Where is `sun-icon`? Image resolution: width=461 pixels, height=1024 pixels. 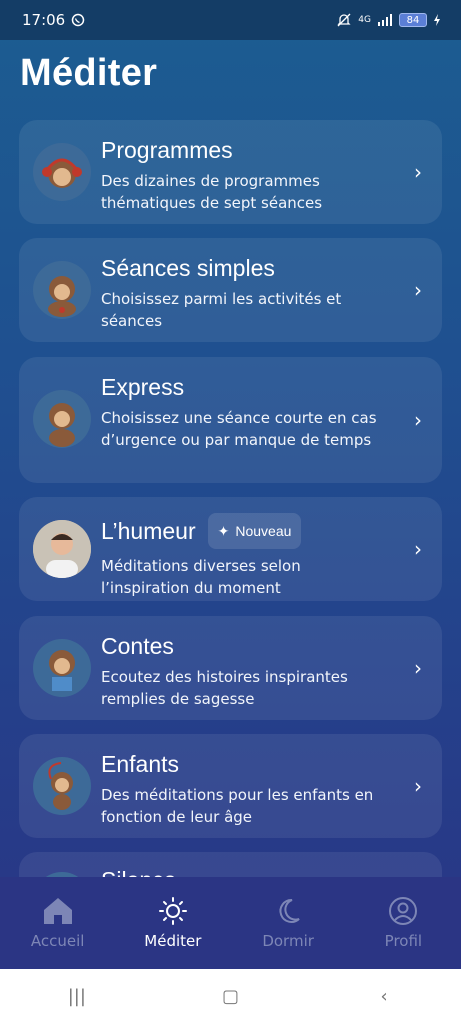 sun-icon is located at coordinates (172, 911).